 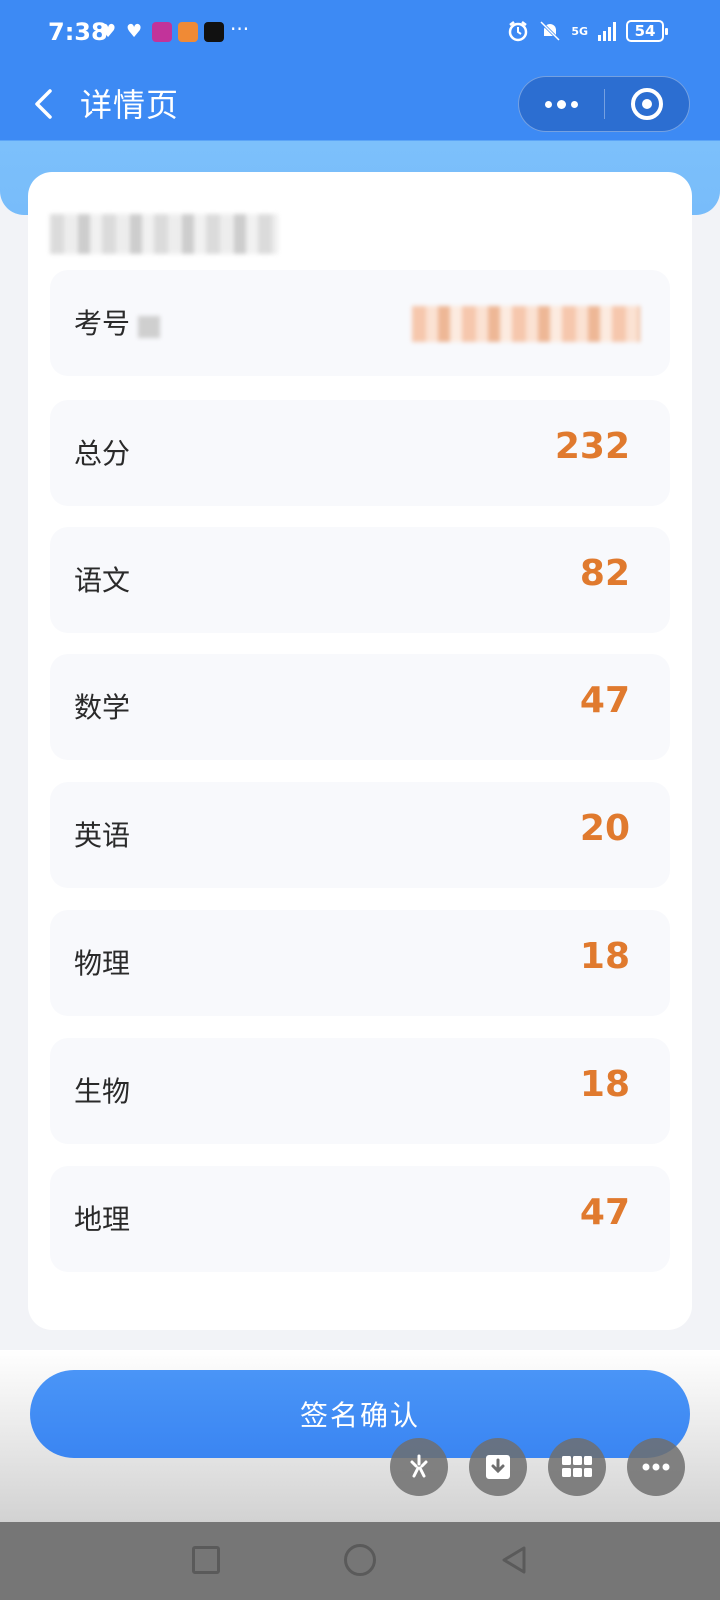 I want to click on download-icon, so click(x=498, y=1467).